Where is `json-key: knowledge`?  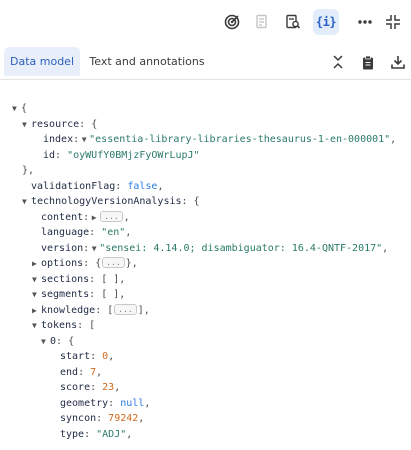 json-key: knowledge is located at coordinates (68, 310).